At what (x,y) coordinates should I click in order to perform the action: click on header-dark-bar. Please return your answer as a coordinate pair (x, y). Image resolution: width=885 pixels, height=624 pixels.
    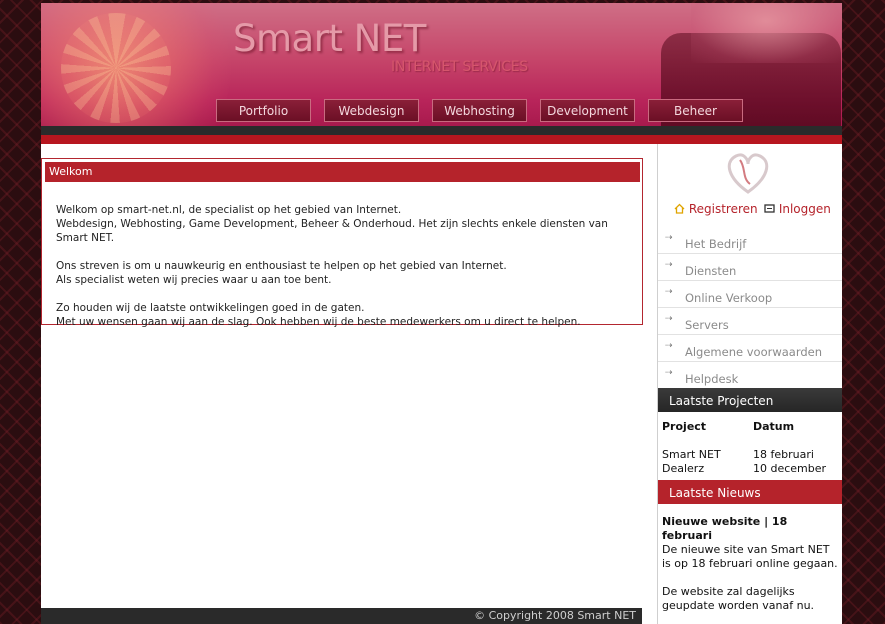
    Looking at the image, I should click on (441, 130).